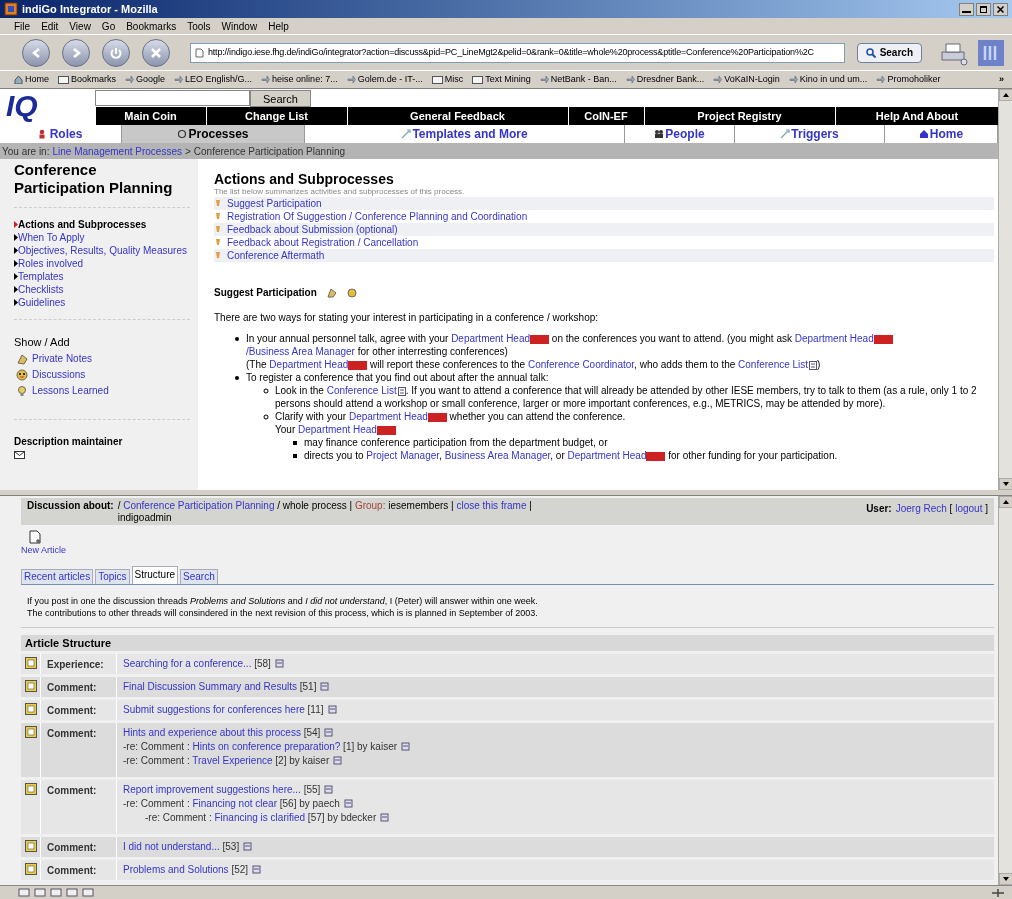 Image resolution: width=1012 pixels, height=899 pixels. I want to click on show-add-link: Discussions, so click(102, 374).